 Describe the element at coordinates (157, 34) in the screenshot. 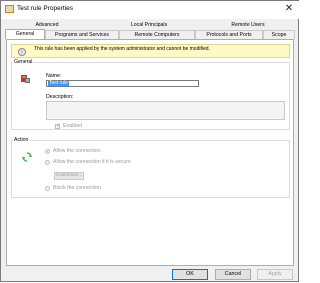

I see `tab-remote-computers: Remote Computers` at that location.